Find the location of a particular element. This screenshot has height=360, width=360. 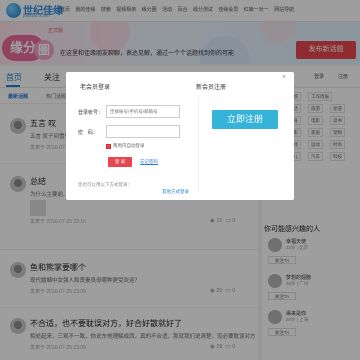

third-party-link: 其他方式登录 is located at coordinates (175, 192).